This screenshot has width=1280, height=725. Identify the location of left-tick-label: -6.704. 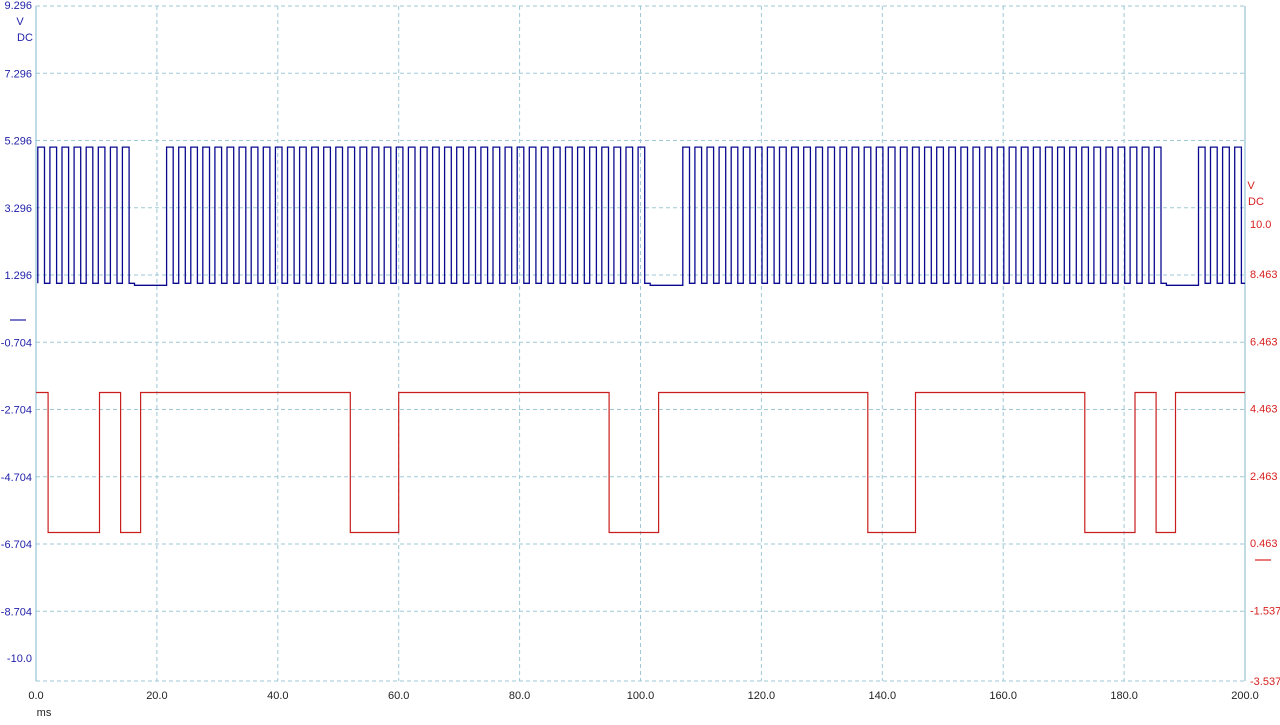
(16, 545).